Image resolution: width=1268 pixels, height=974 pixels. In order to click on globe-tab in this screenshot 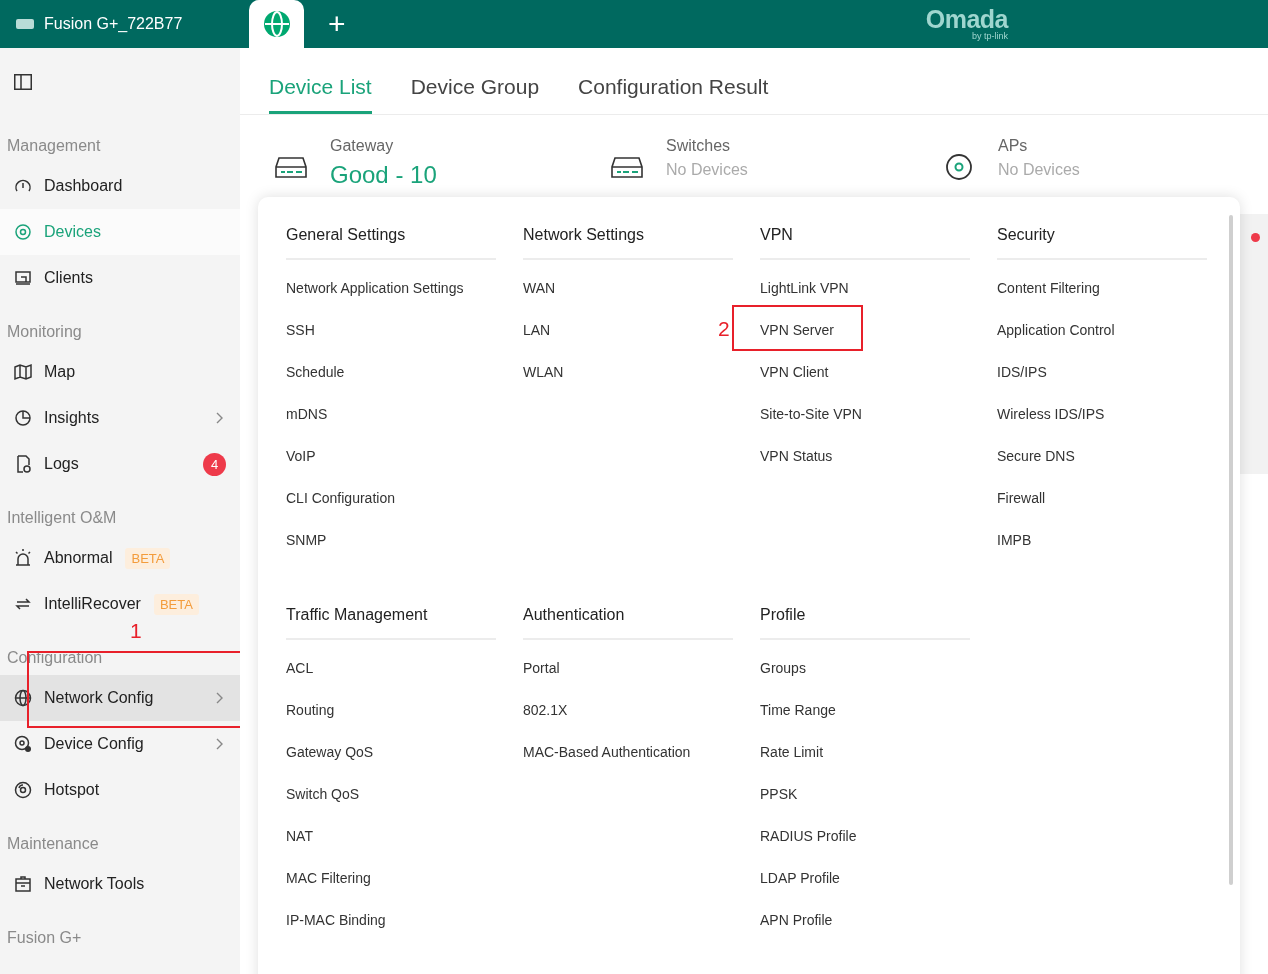, I will do `click(276, 24)`.